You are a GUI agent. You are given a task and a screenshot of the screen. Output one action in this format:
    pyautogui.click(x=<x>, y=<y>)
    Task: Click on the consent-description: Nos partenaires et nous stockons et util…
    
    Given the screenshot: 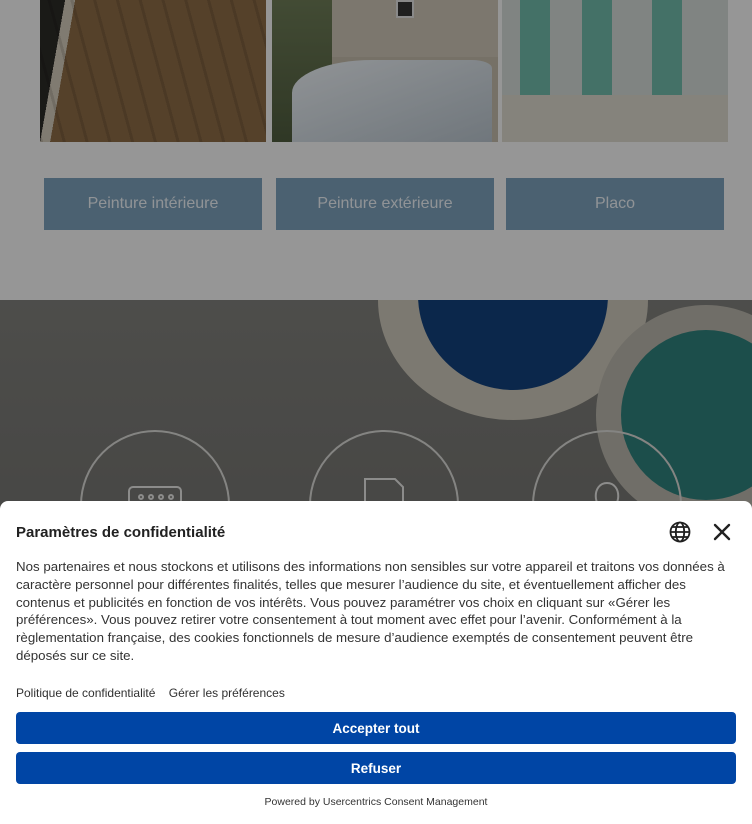 What is the action you would take?
    pyautogui.click(x=370, y=611)
    